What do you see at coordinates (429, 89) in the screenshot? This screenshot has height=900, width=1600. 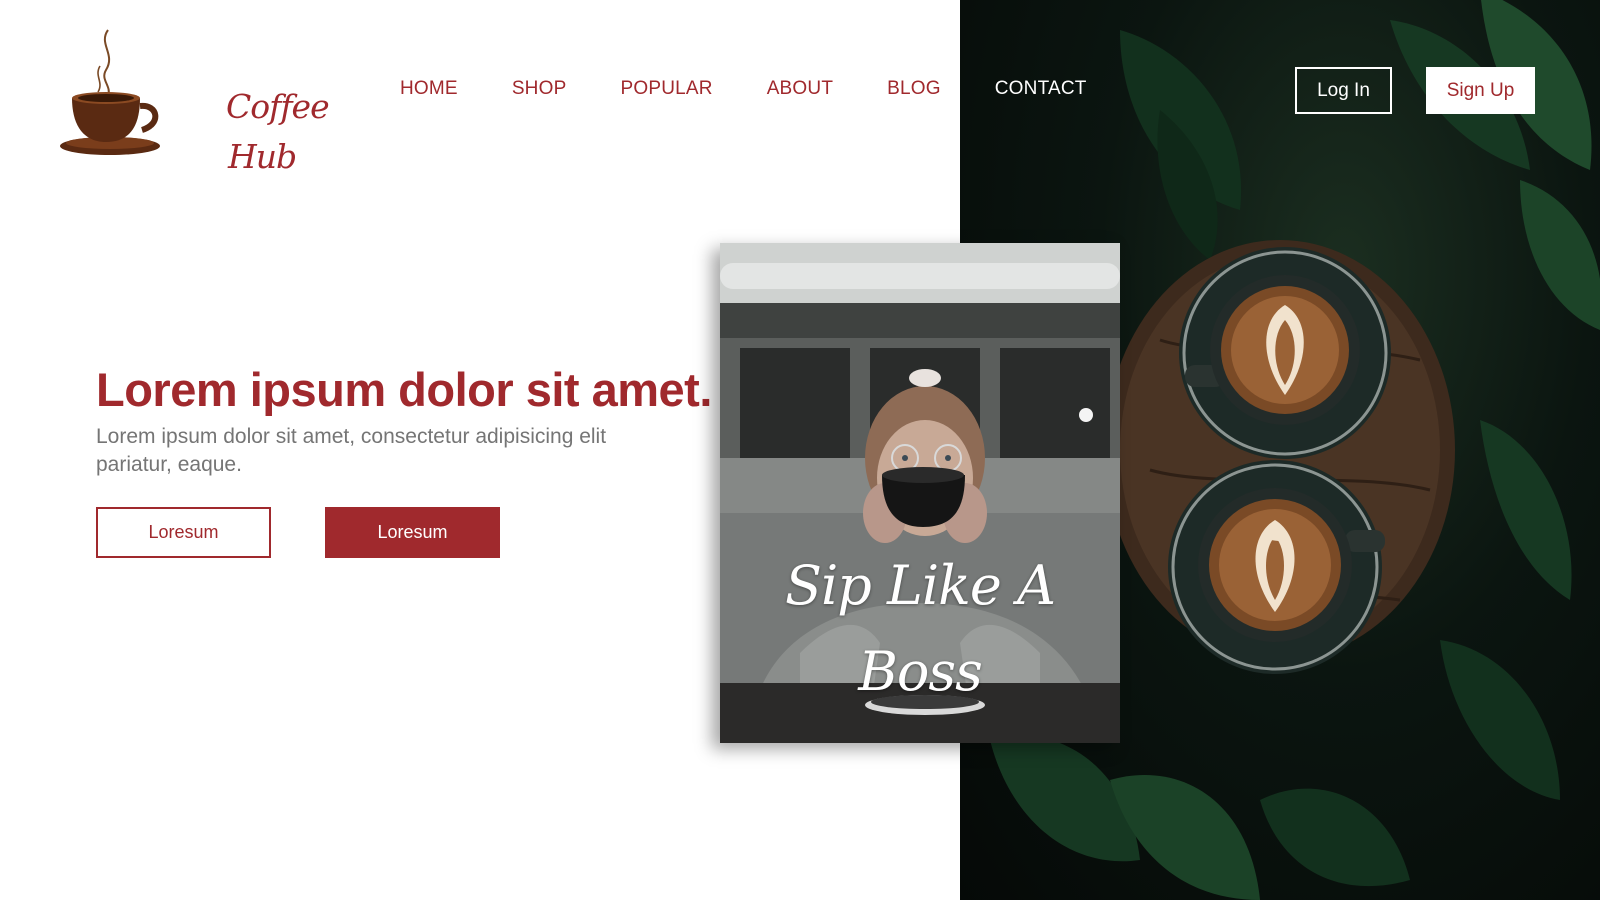 I see `nav-home: HOME` at bounding box center [429, 89].